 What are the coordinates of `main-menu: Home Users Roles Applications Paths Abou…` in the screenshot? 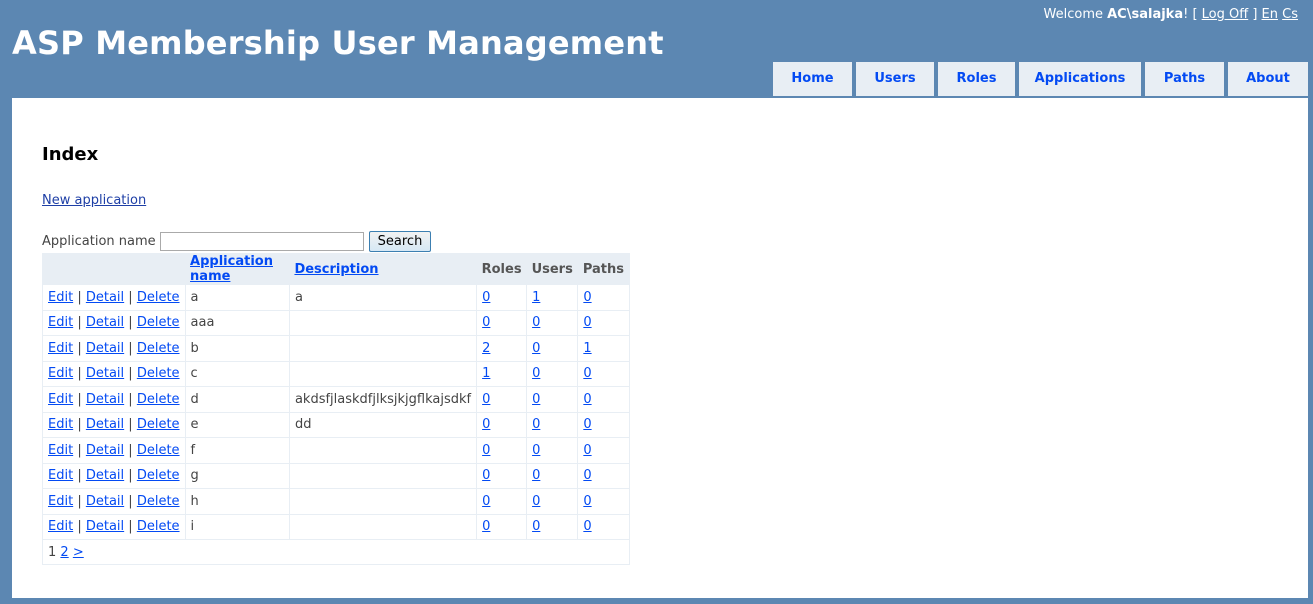 It's located at (1038, 79).